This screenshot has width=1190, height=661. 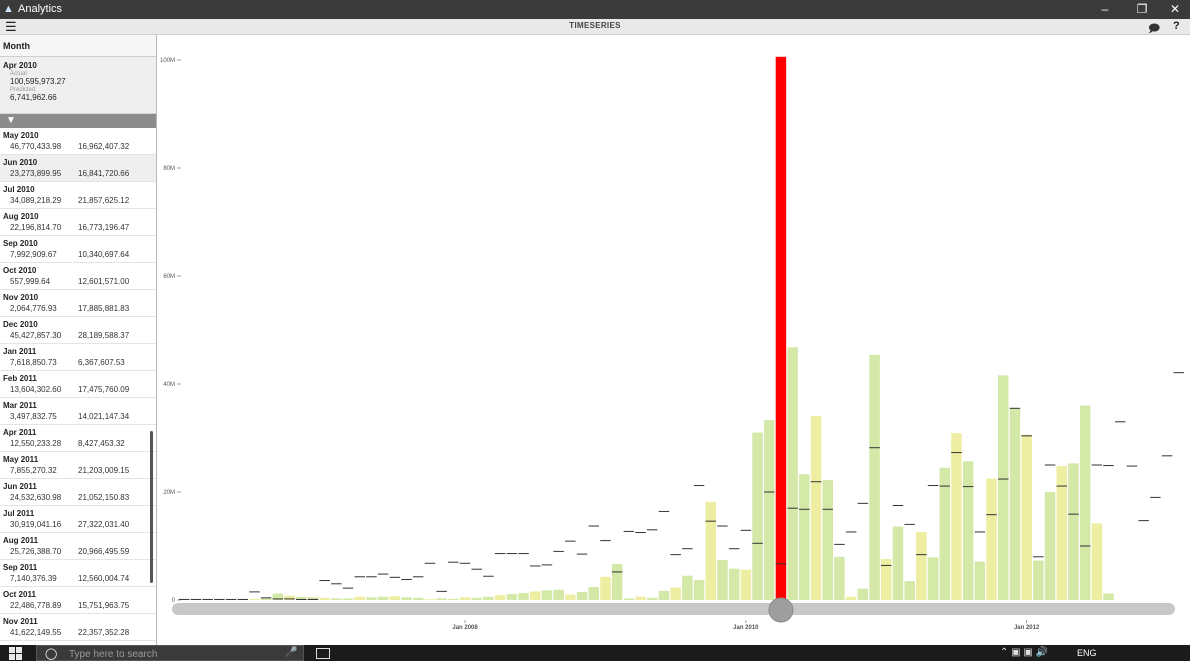 I want to click on time-slider-handle, so click(x=781, y=610).